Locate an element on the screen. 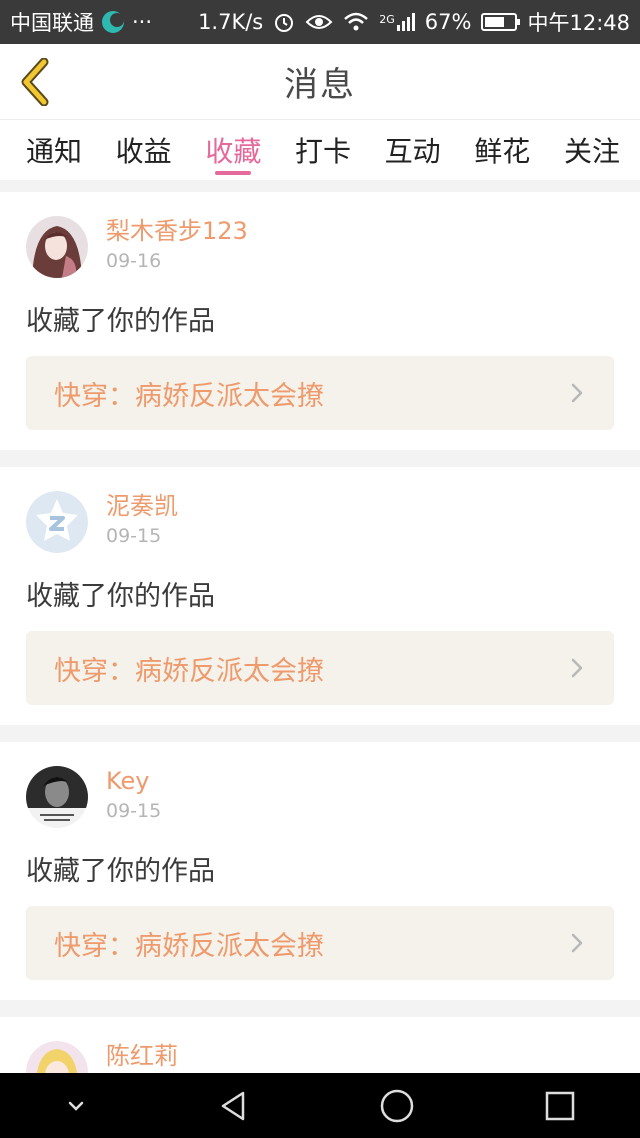  wifi-icon is located at coordinates (356, 21).